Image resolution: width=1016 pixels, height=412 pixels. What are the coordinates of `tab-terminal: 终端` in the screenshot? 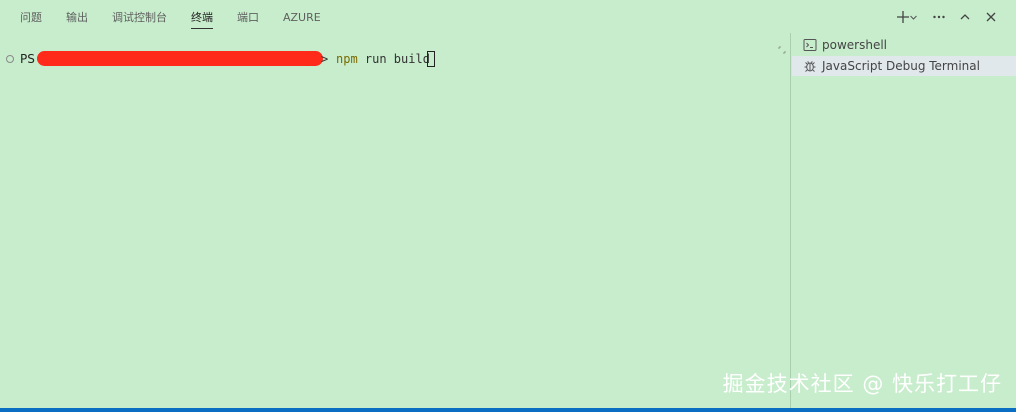 It's located at (202, 19).